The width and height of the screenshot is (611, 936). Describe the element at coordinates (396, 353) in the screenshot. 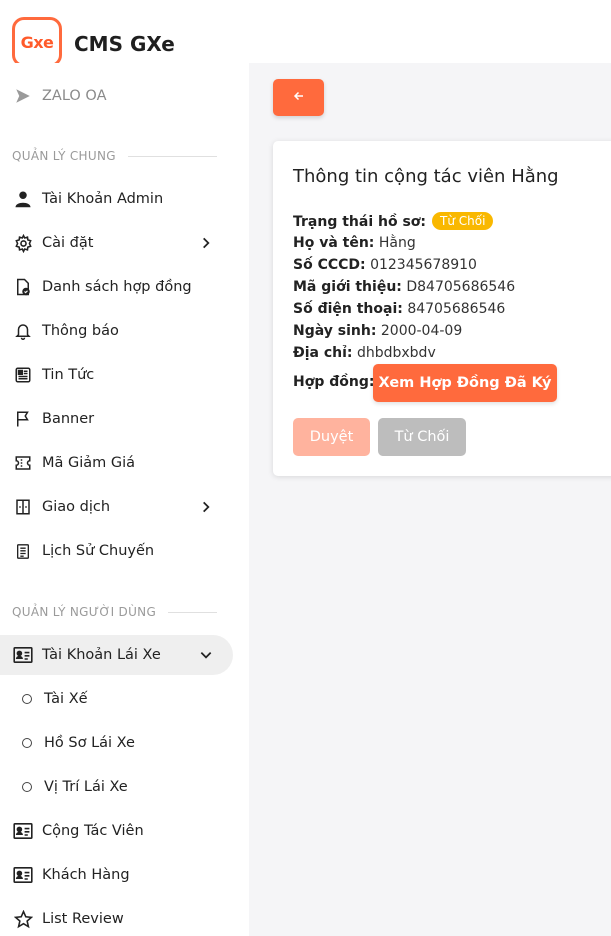

I see `address-value: dhbdbxbdv` at that location.